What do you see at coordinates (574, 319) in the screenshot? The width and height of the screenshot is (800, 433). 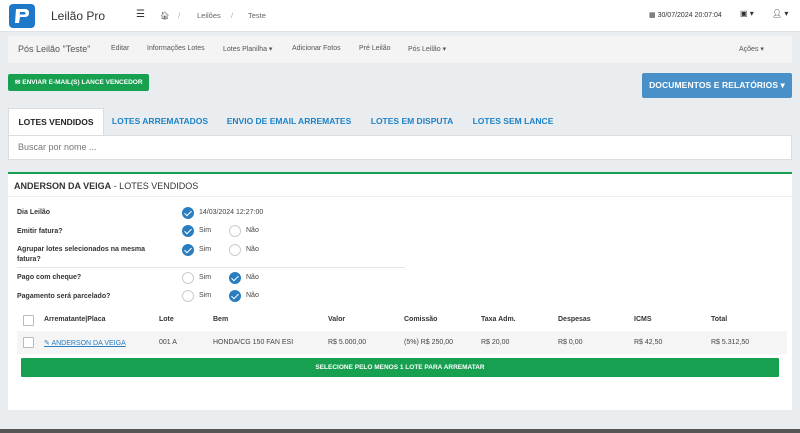 I see `column-header-despesas: Despesas` at bounding box center [574, 319].